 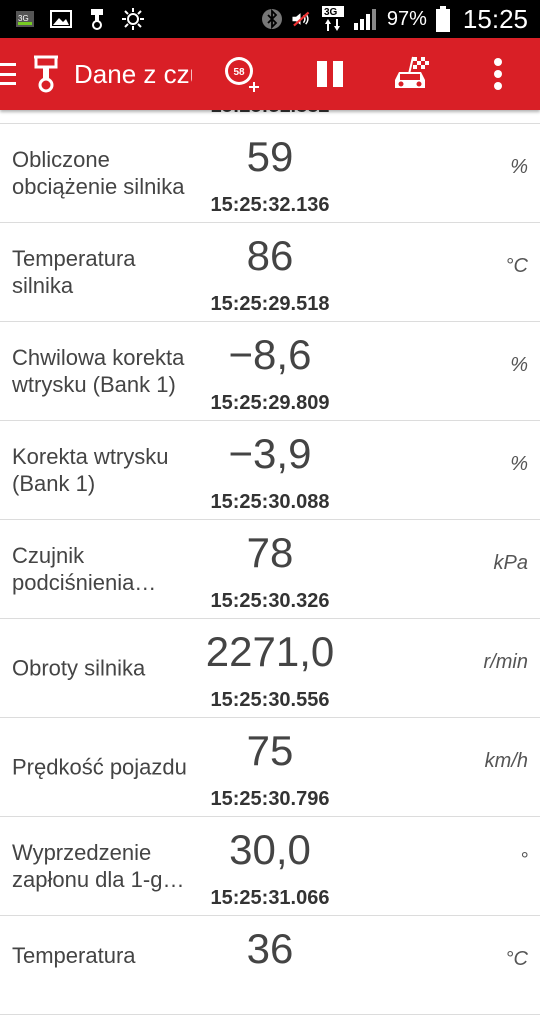 I want to click on sensor-value: 78, so click(x=270, y=552).